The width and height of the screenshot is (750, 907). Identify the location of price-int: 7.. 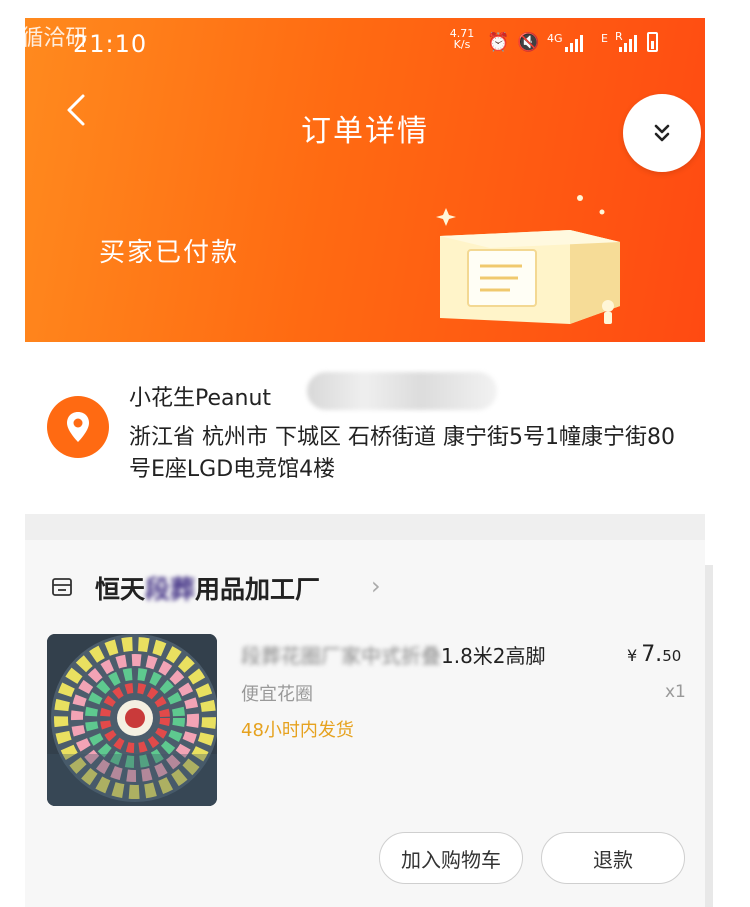
(652, 654).